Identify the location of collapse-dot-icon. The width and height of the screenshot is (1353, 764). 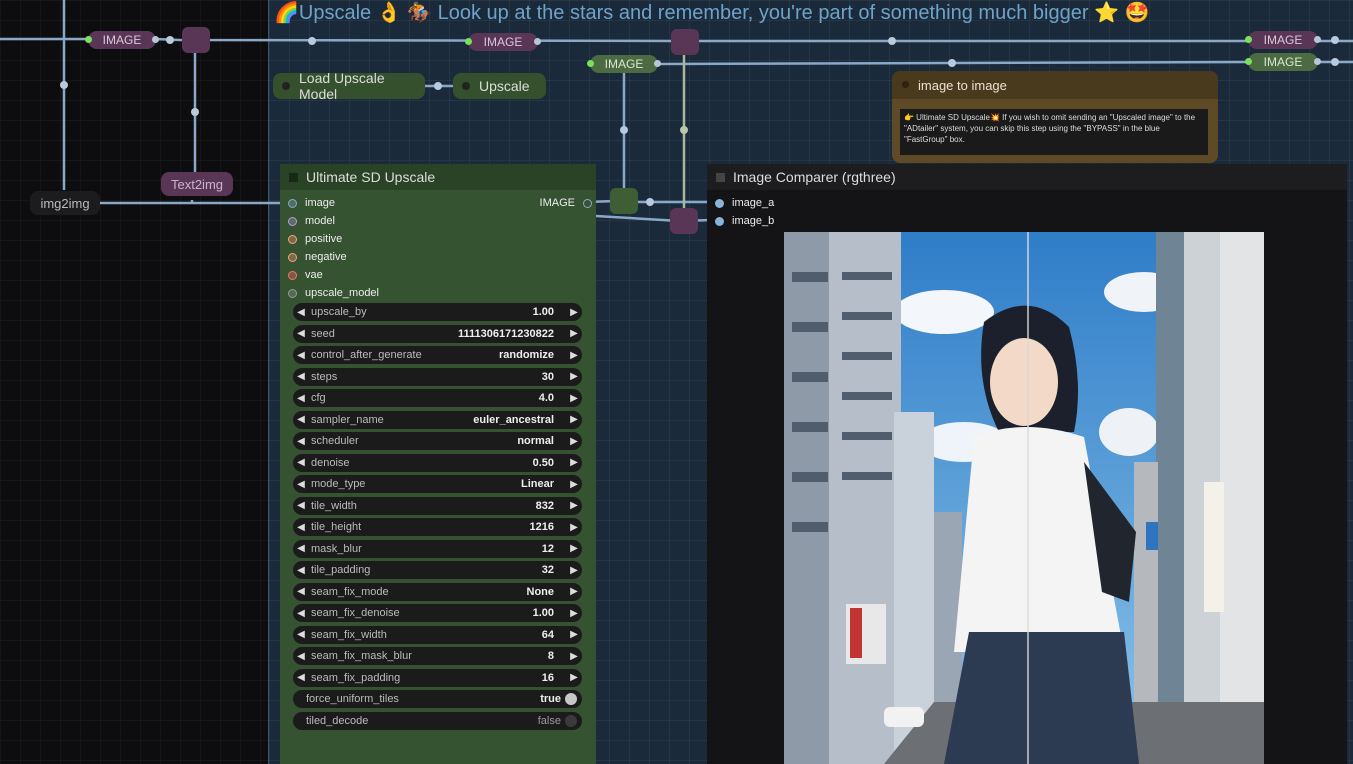
(905, 84).